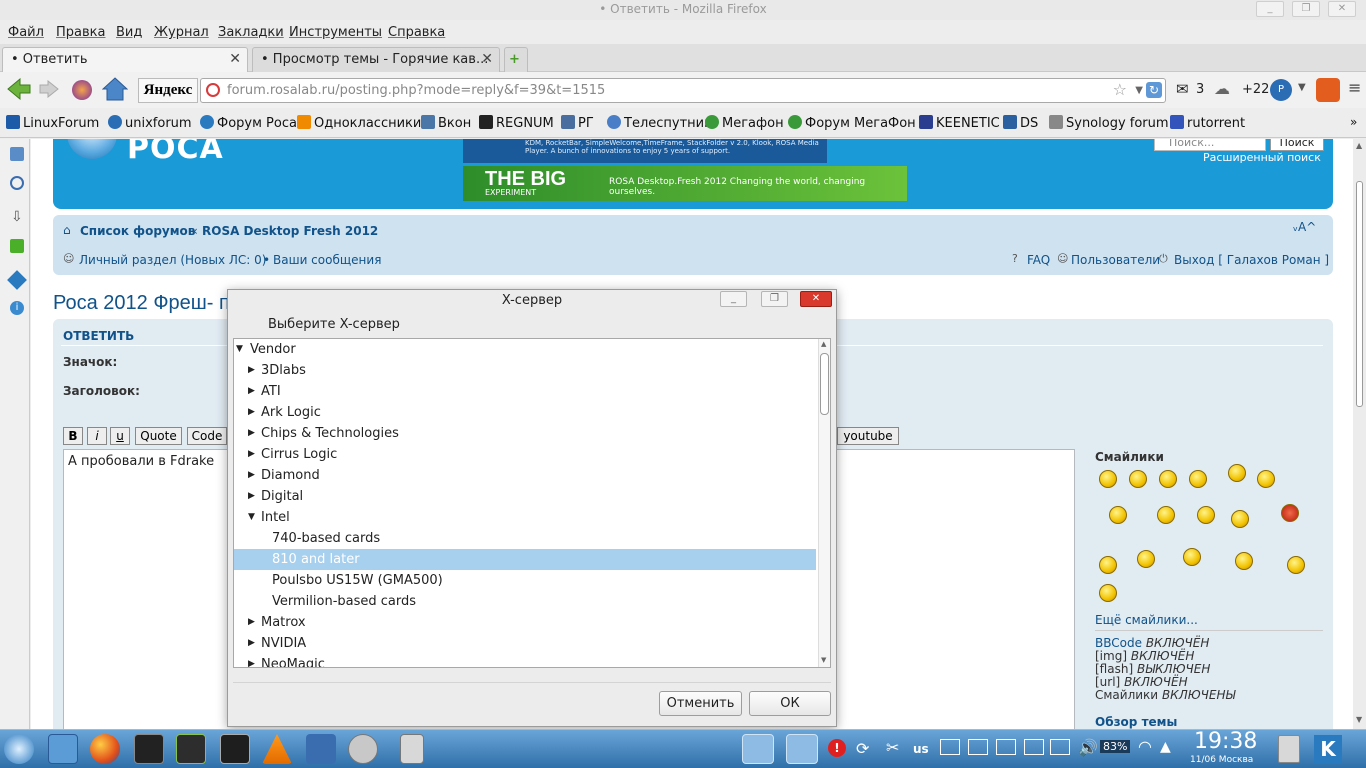 The height and width of the screenshot is (768, 1366). What do you see at coordinates (1328, 749) in the screenshot?
I see `kde-icon: K` at bounding box center [1328, 749].